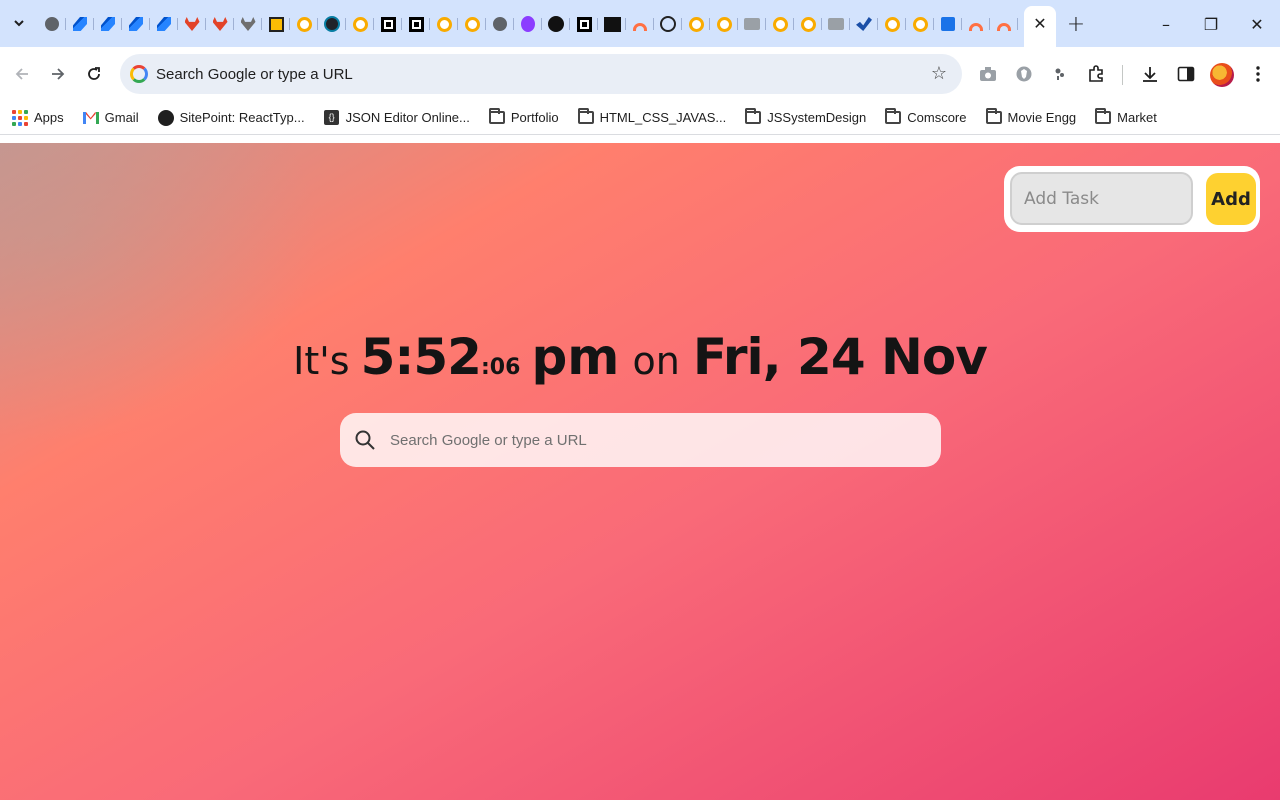  Describe the element at coordinates (42, 118) in the screenshot. I see `bookmark-item: Apps` at that location.